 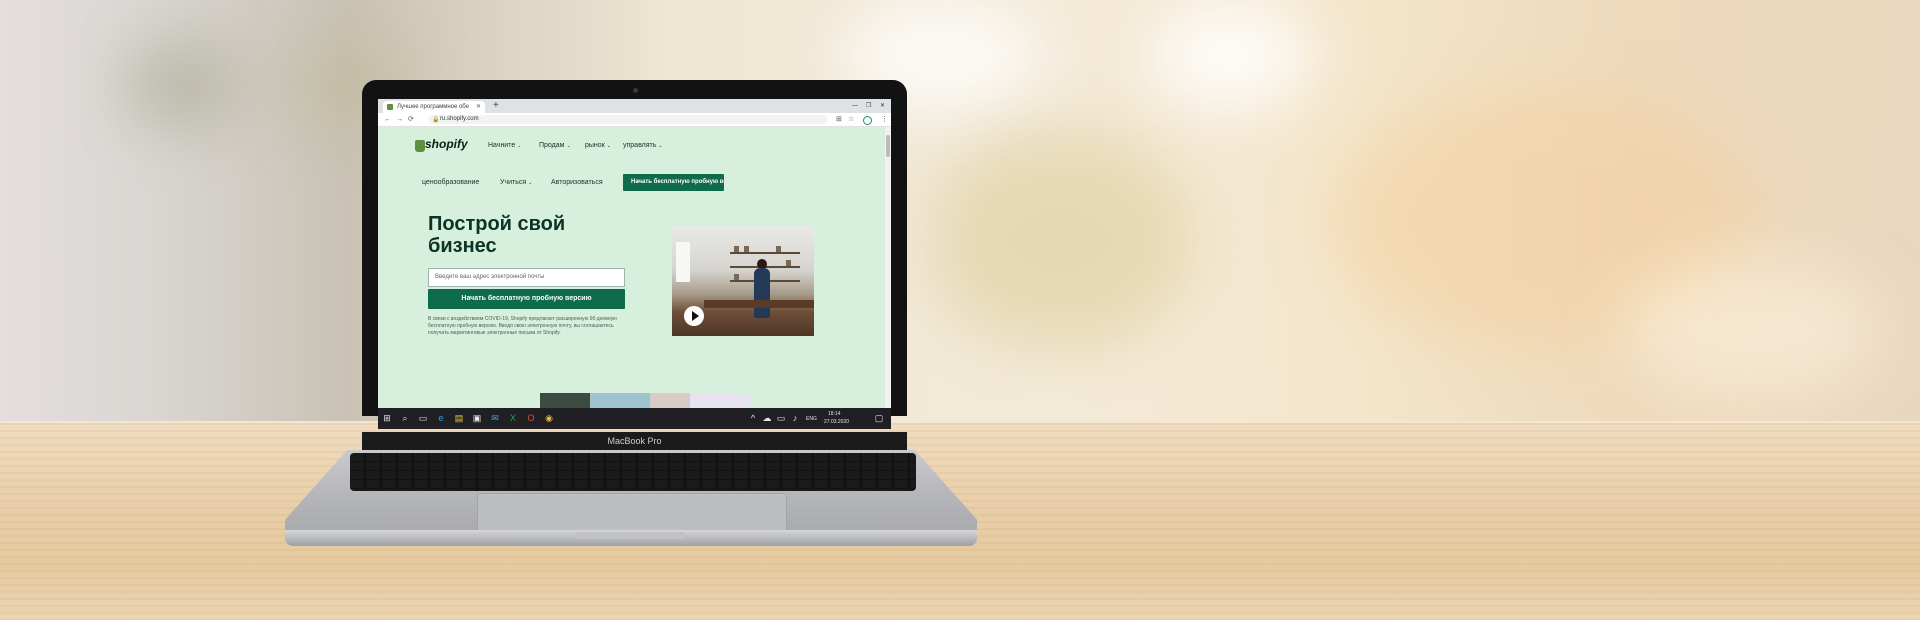 I want to click on shopify-bag-icon, so click(x=420, y=146).